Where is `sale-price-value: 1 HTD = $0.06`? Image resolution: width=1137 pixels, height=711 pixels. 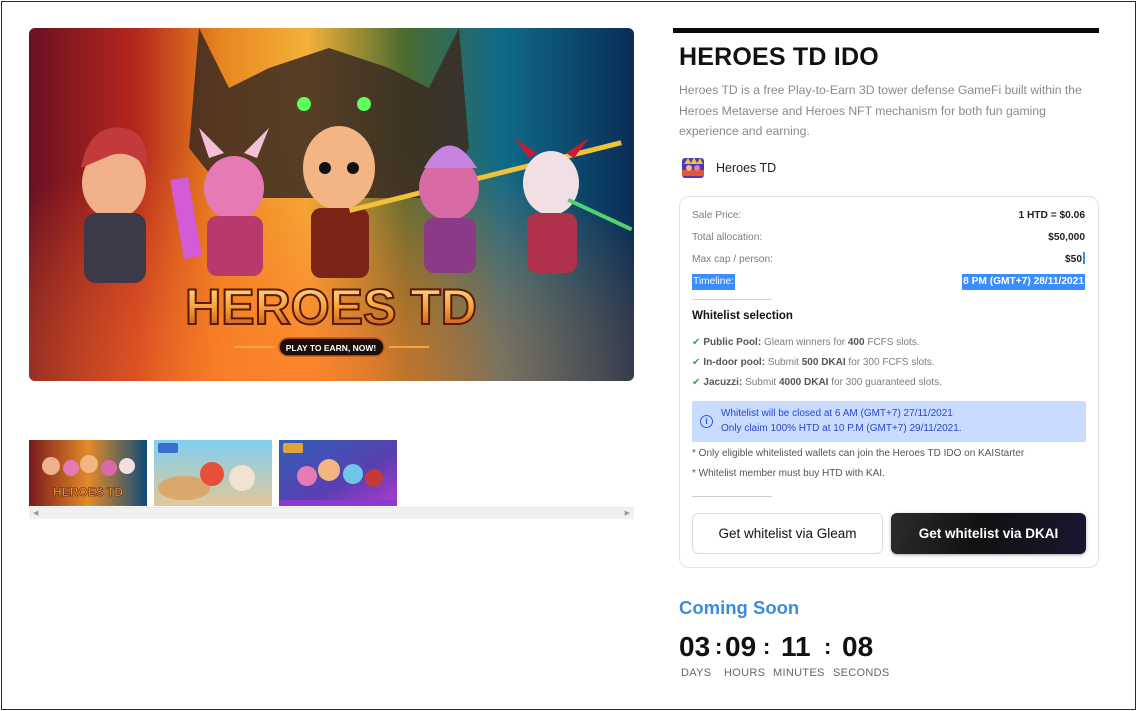 sale-price-value: 1 HTD = $0.06 is located at coordinates (1051, 215).